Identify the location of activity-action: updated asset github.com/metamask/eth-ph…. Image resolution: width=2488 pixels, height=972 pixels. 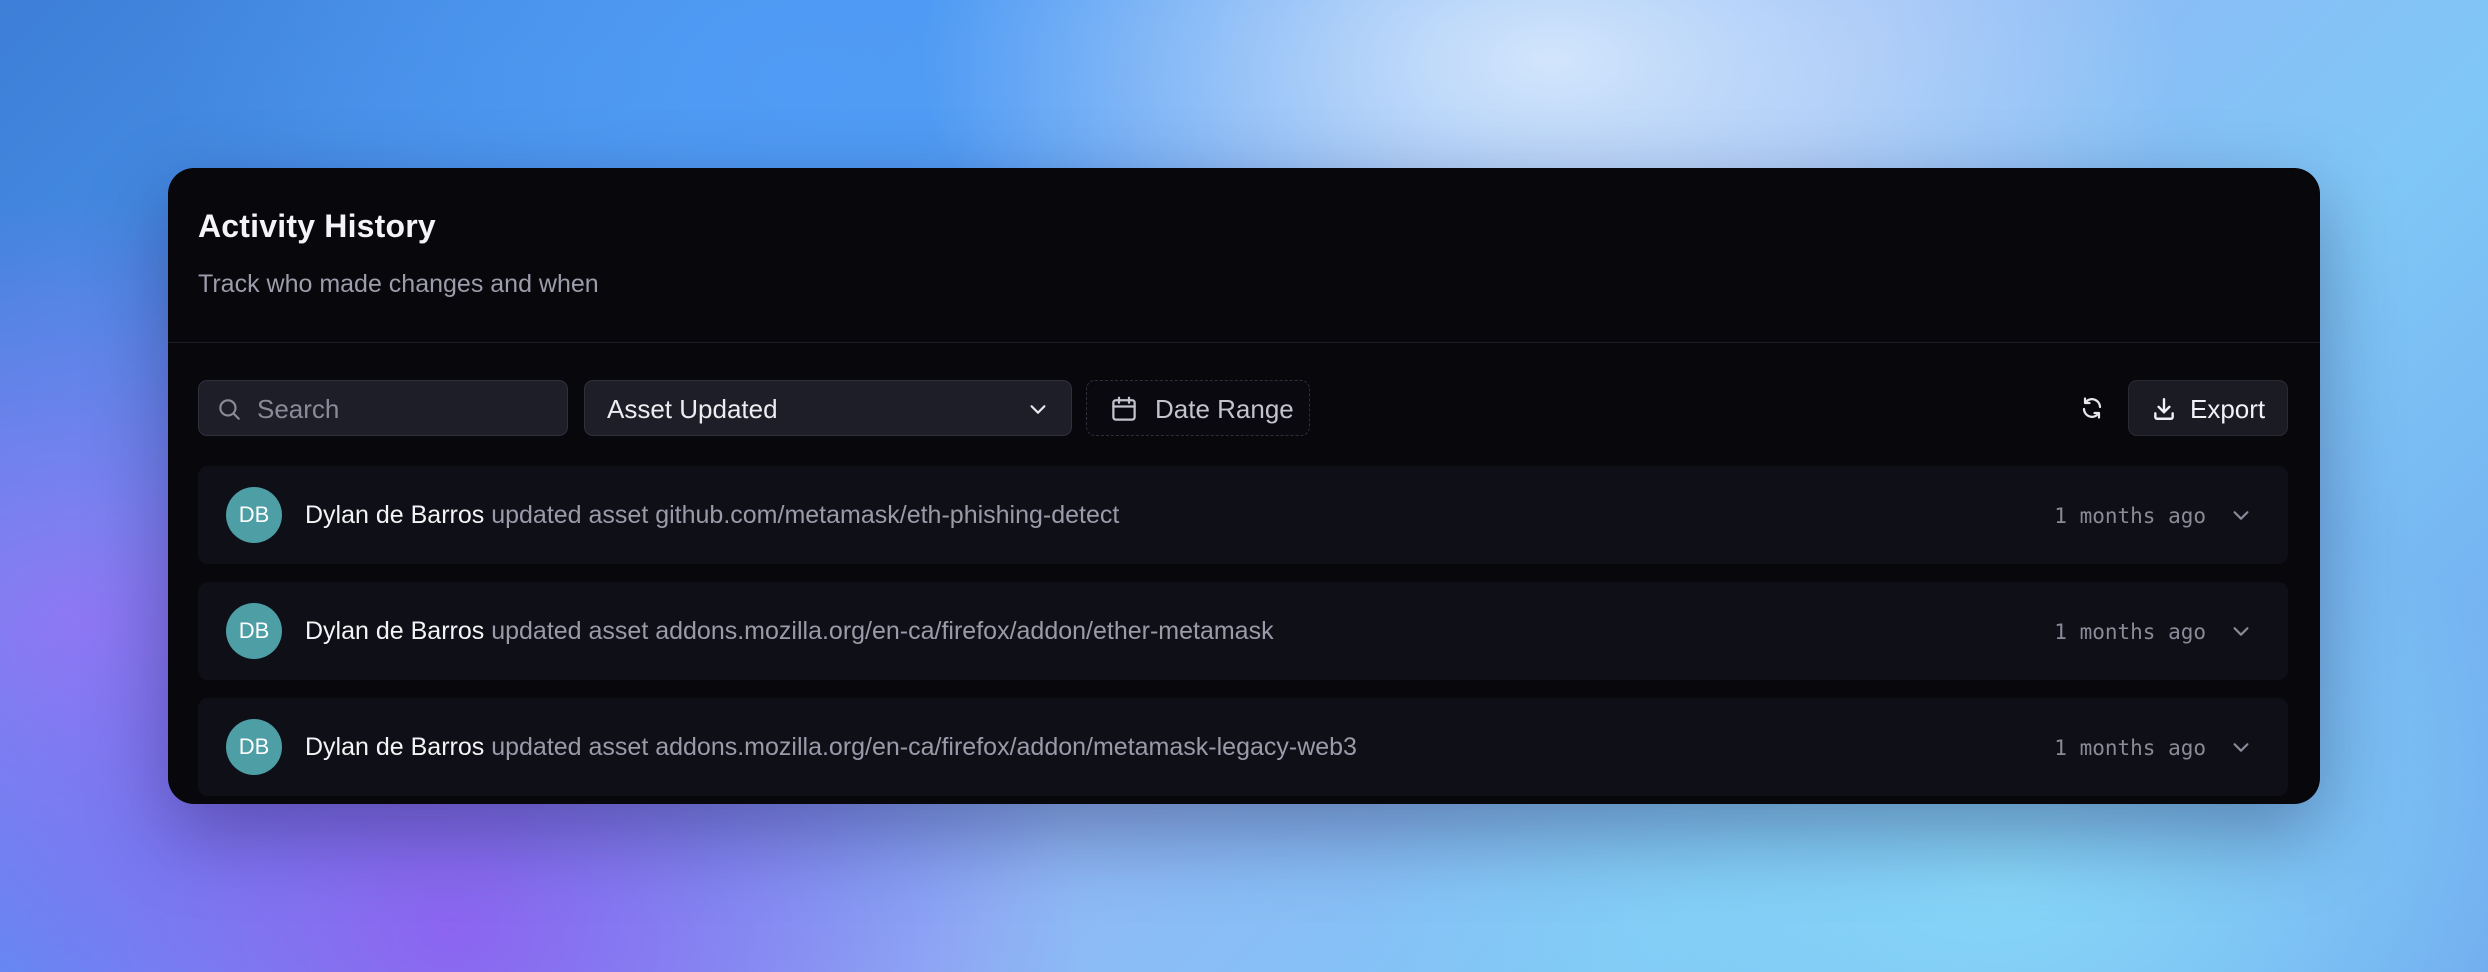
(805, 515).